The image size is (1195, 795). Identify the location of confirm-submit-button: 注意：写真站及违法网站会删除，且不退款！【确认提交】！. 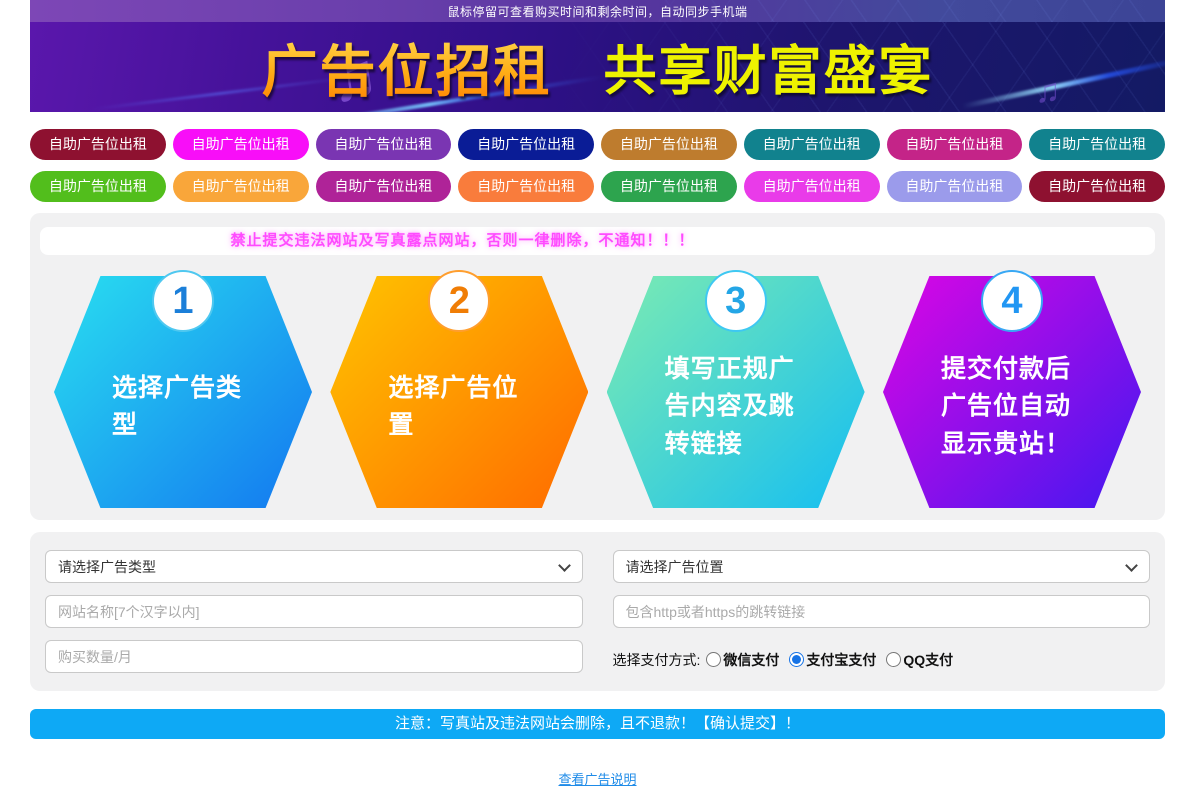
(597, 724).